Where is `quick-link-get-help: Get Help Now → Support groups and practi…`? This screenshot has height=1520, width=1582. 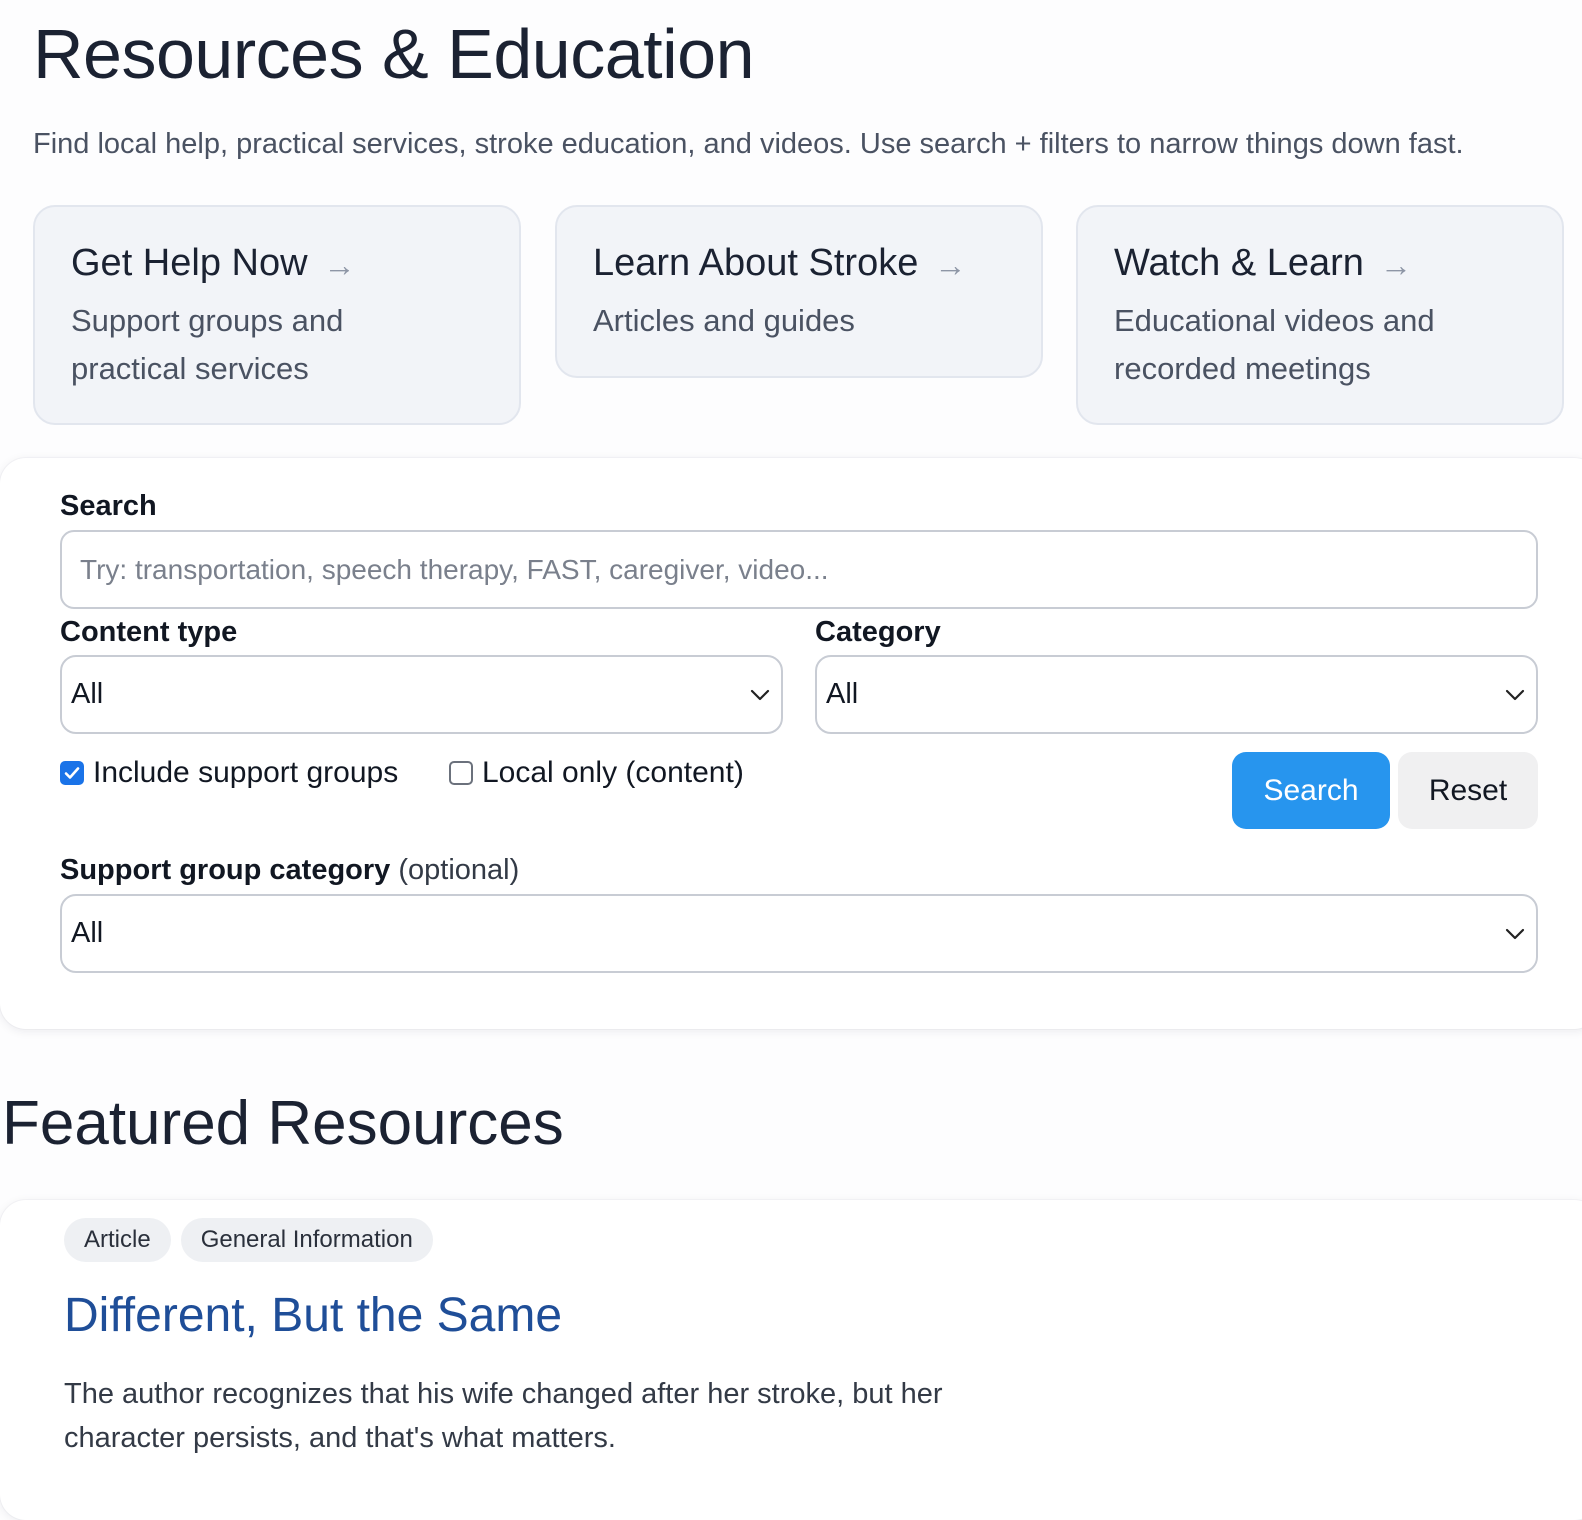
quick-link-get-help: Get Help Now → Support groups and practi… is located at coordinates (277, 315).